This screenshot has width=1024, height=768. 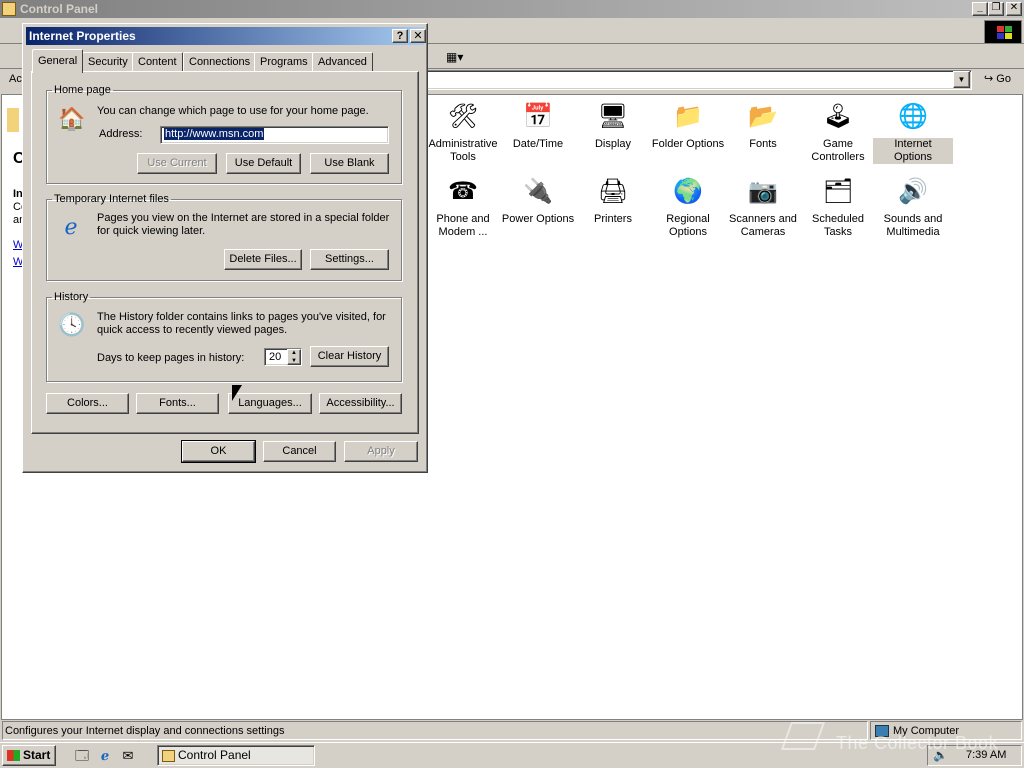 I want to click on tab-connections: Connections, so click(x=220, y=62).